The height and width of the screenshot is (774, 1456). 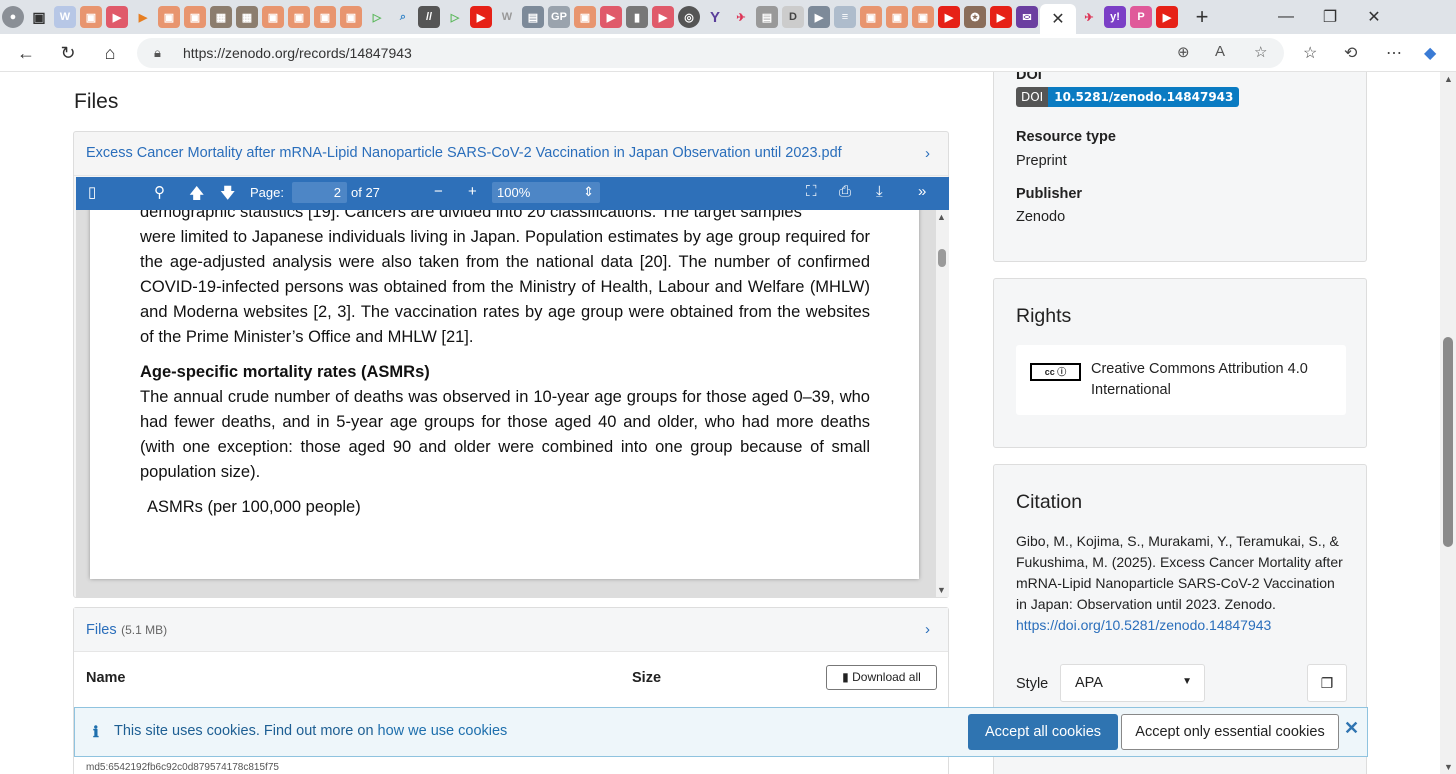 What do you see at coordinates (1144, 97) in the screenshot?
I see `doi-badge-value: 10.5281/zenodo.14847943` at bounding box center [1144, 97].